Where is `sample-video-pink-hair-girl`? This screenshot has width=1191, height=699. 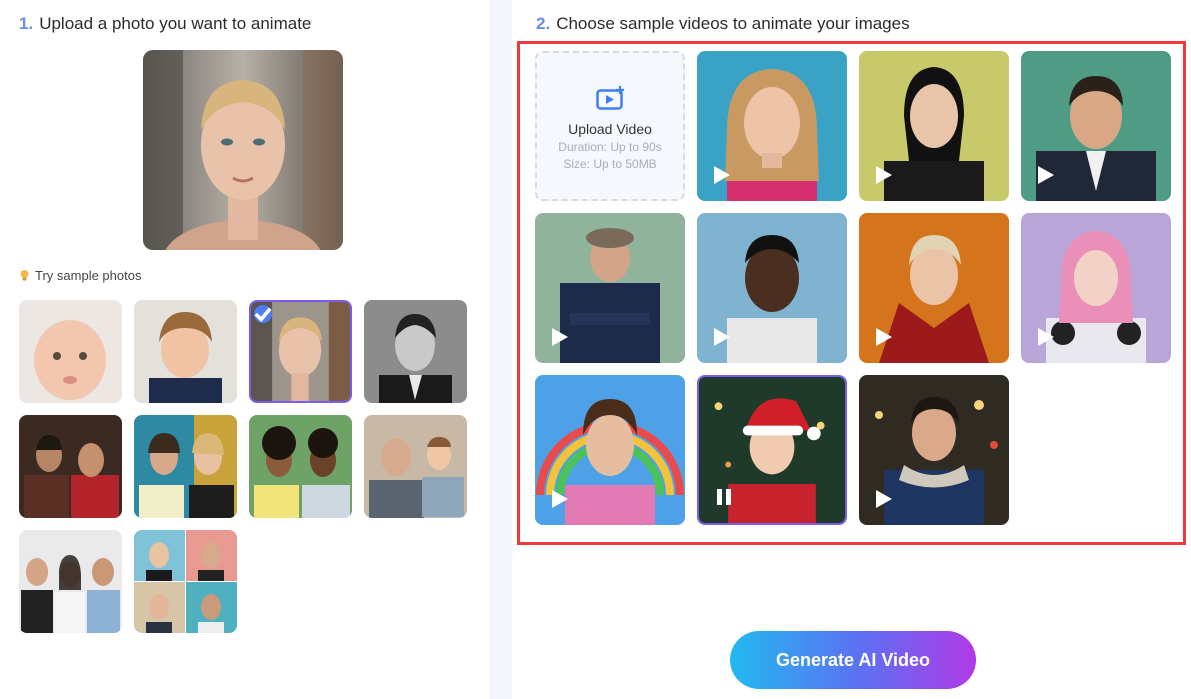 sample-video-pink-hair-girl is located at coordinates (1096, 288).